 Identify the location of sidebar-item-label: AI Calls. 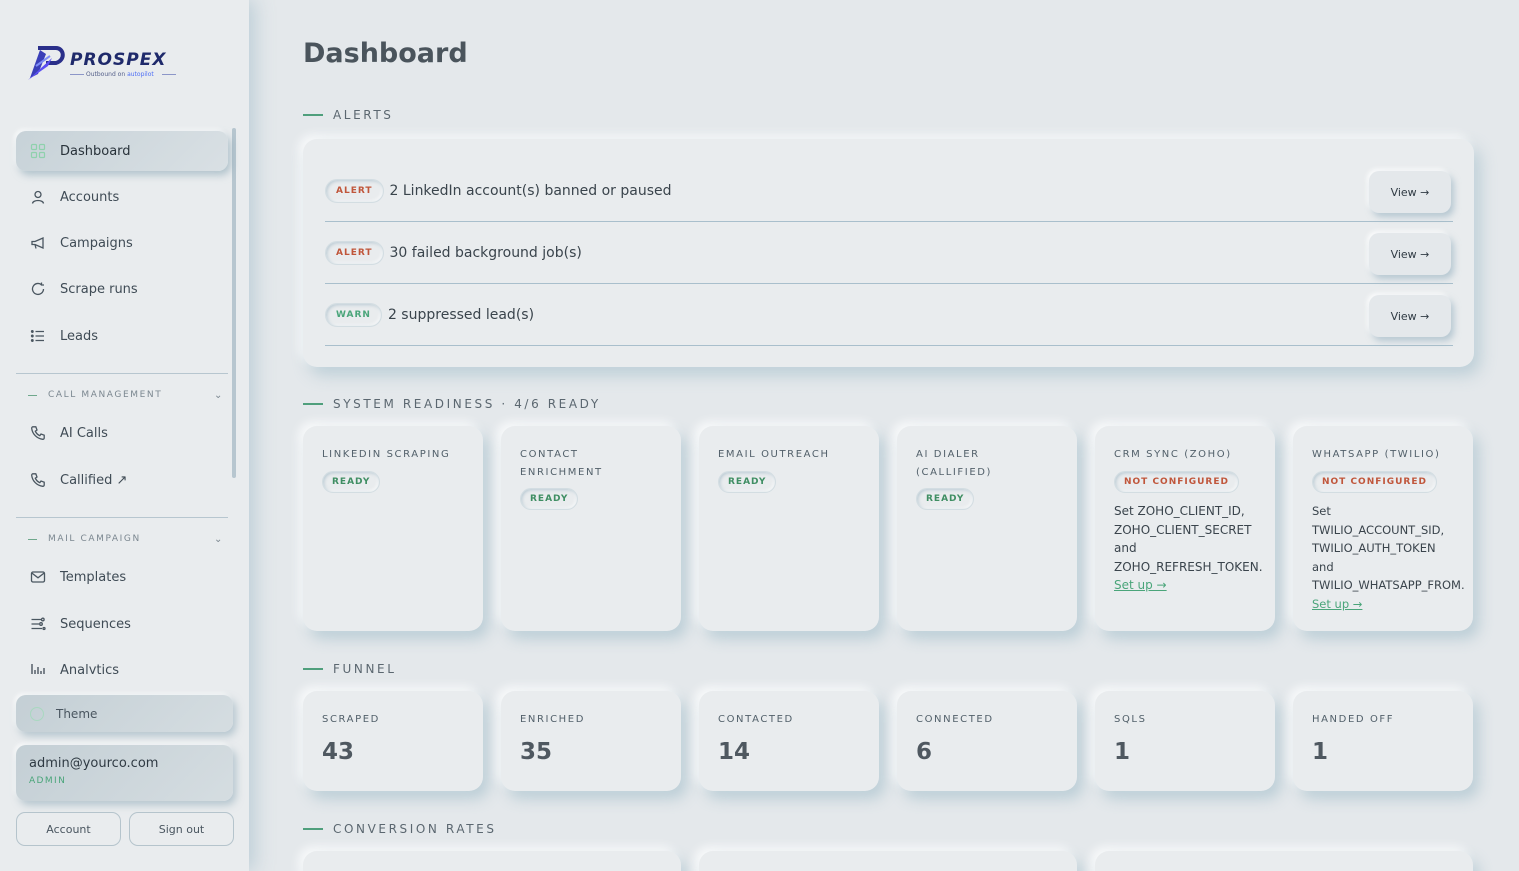
(84, 433).